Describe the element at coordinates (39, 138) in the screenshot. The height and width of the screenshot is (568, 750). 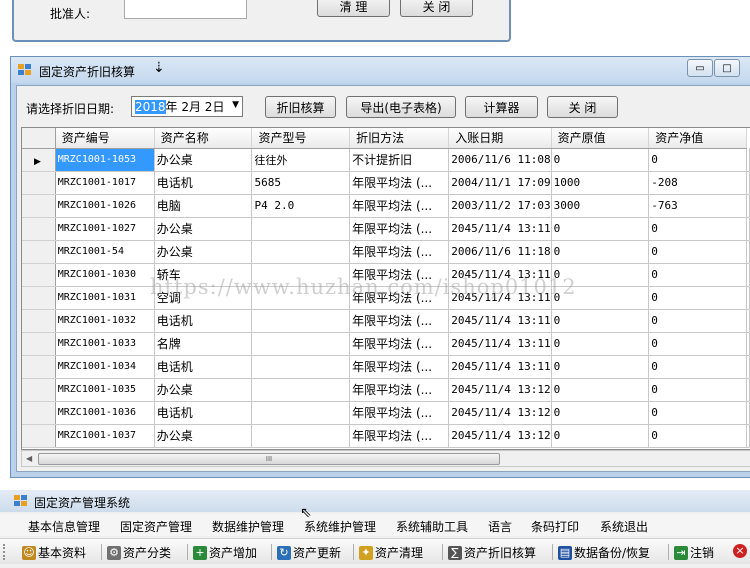
I see `row-header-corner` at that location.